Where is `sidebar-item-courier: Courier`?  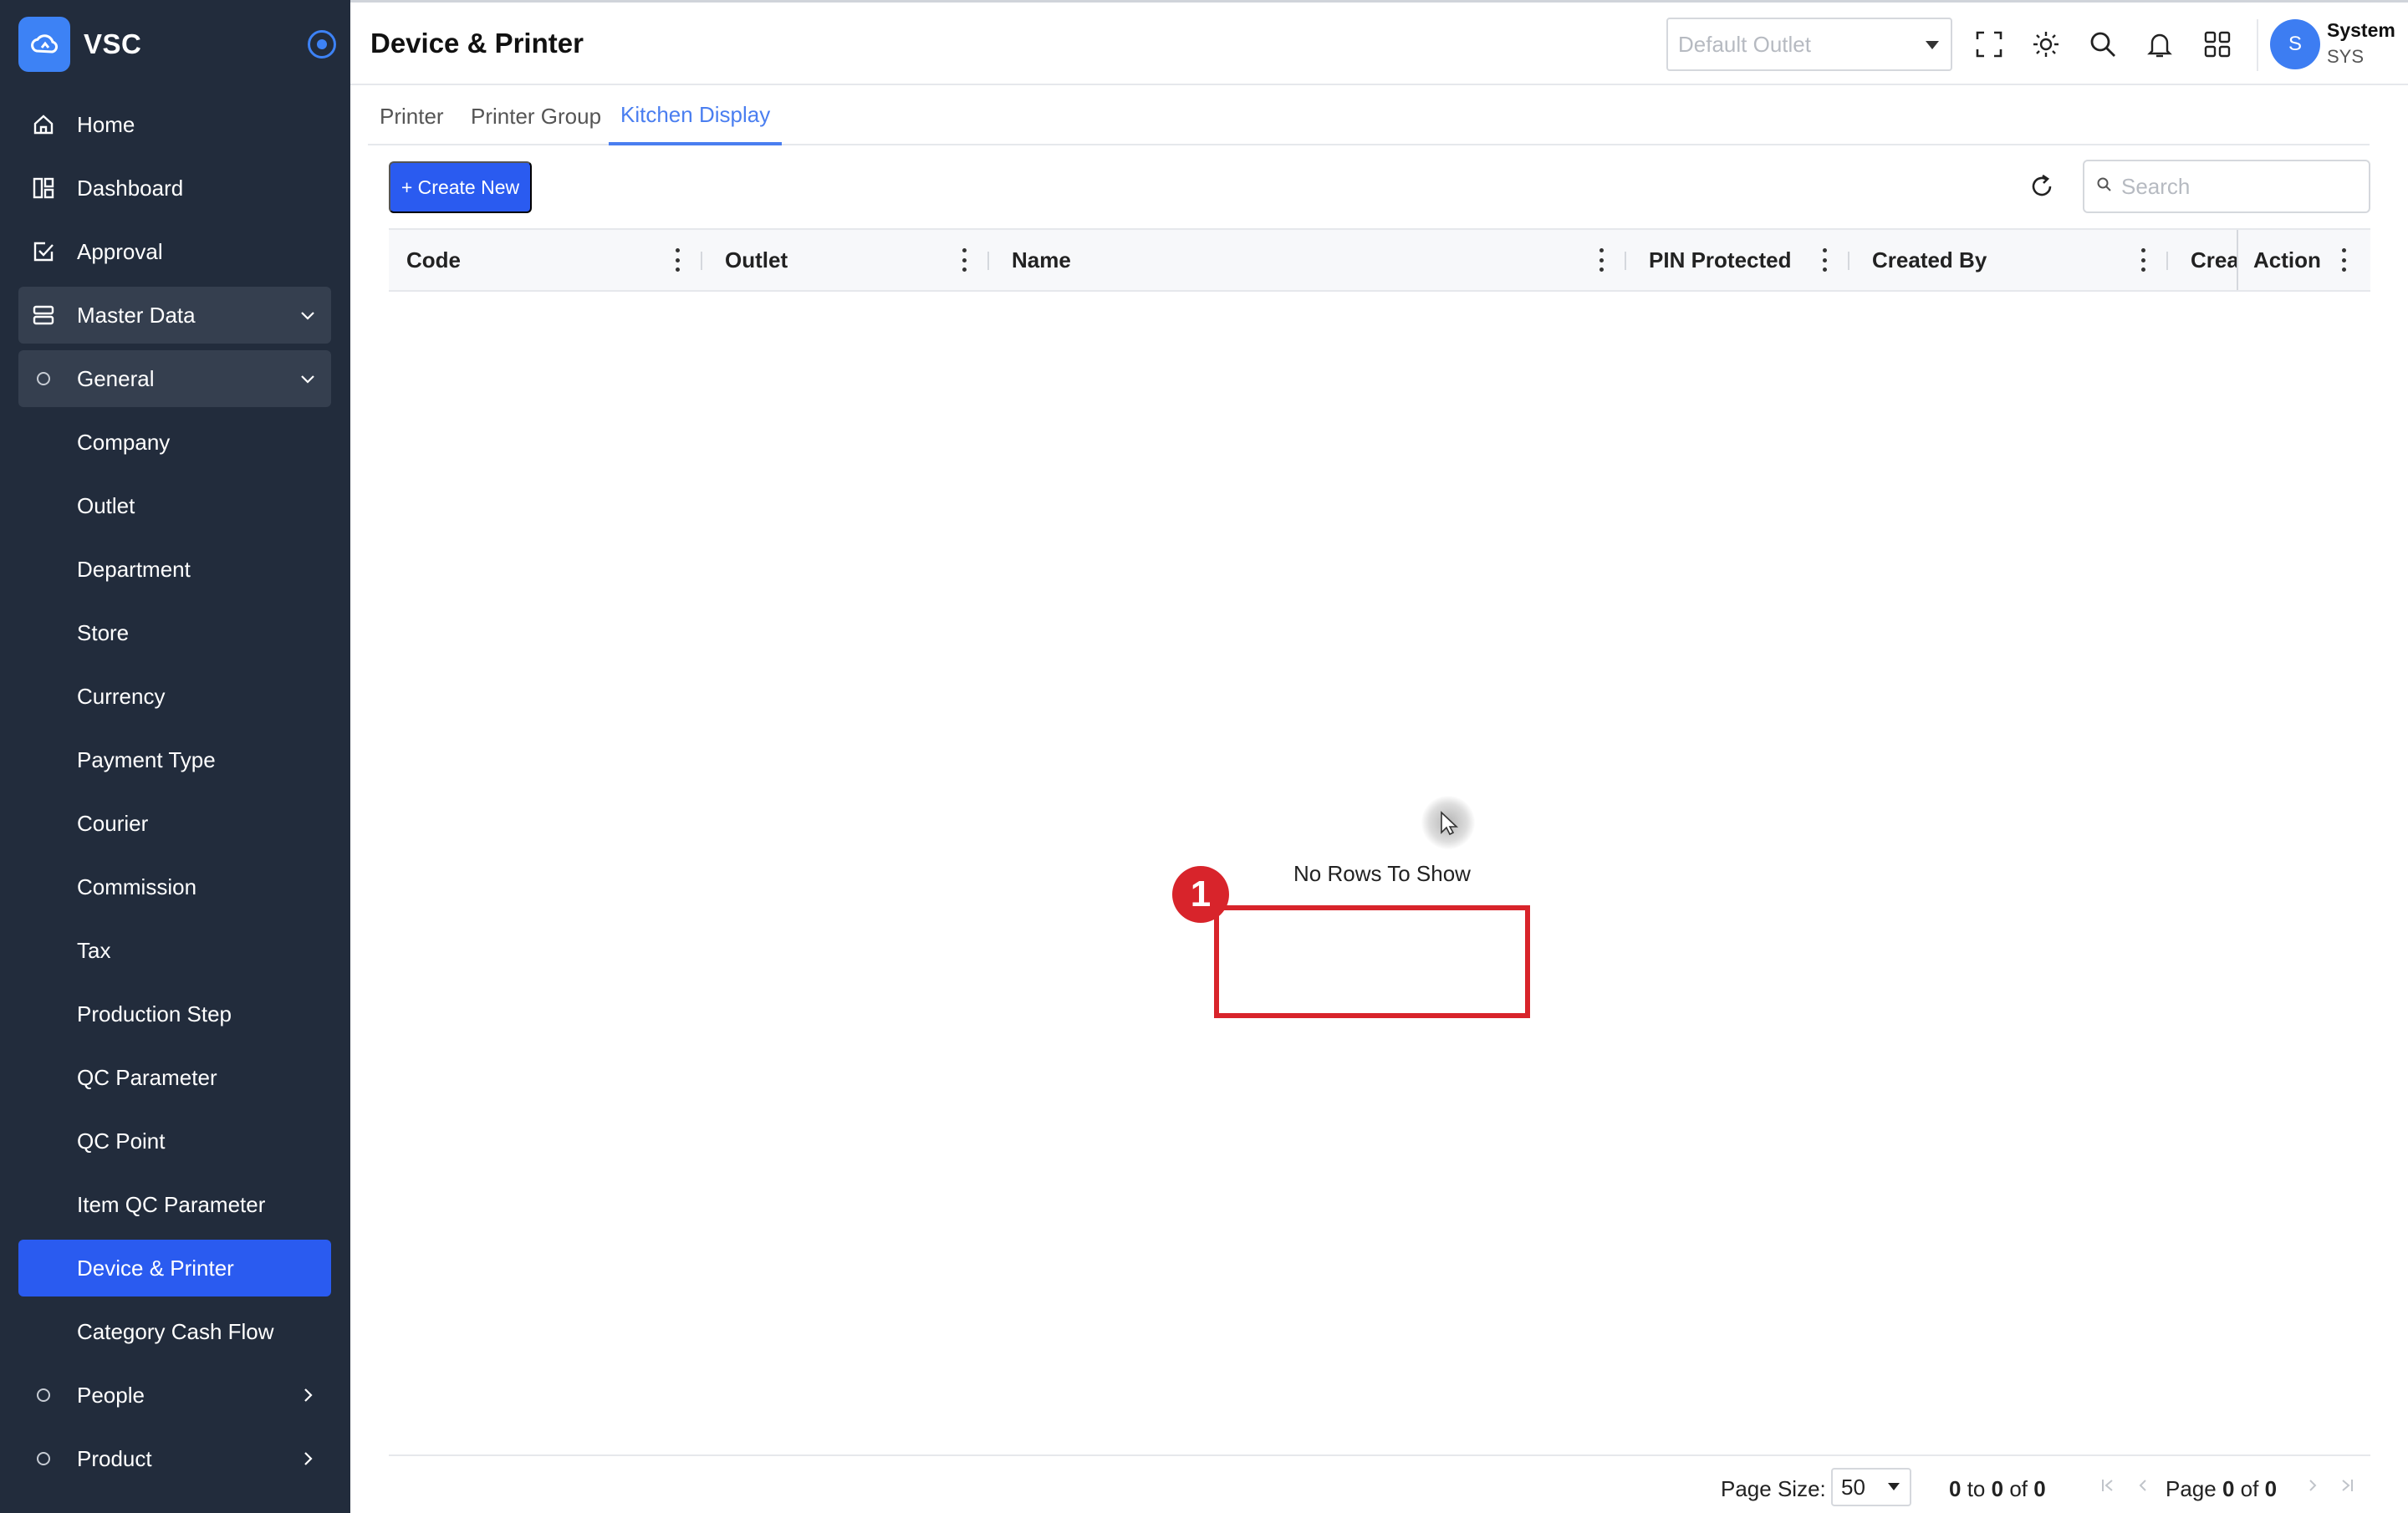
sidebar-item-courier: Courier is located at coordinates (175, 823).